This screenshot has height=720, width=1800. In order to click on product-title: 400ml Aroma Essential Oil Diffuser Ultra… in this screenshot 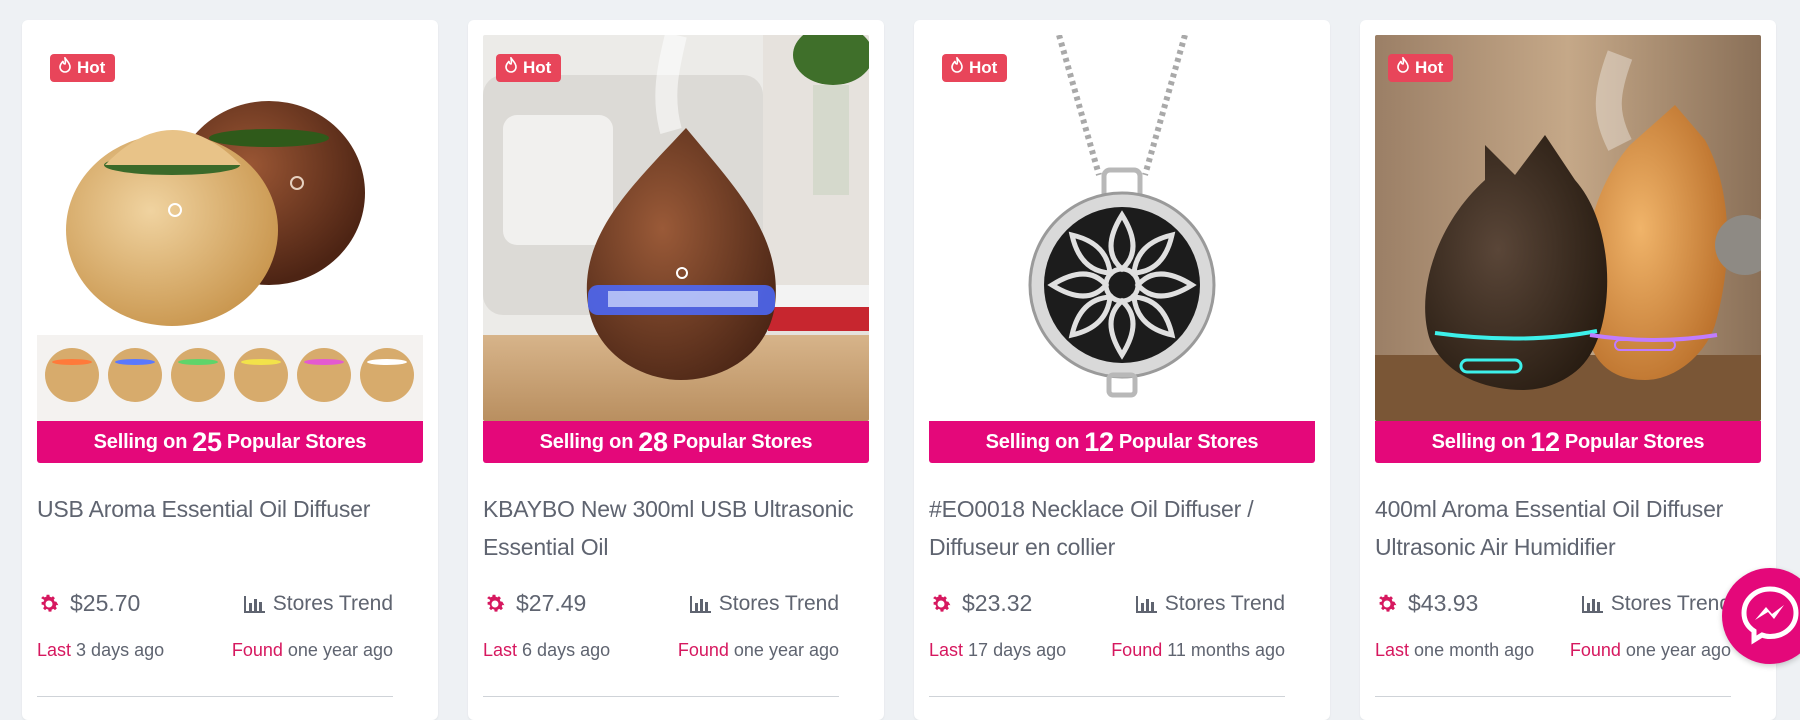, I will do `click(1565, 528)`.